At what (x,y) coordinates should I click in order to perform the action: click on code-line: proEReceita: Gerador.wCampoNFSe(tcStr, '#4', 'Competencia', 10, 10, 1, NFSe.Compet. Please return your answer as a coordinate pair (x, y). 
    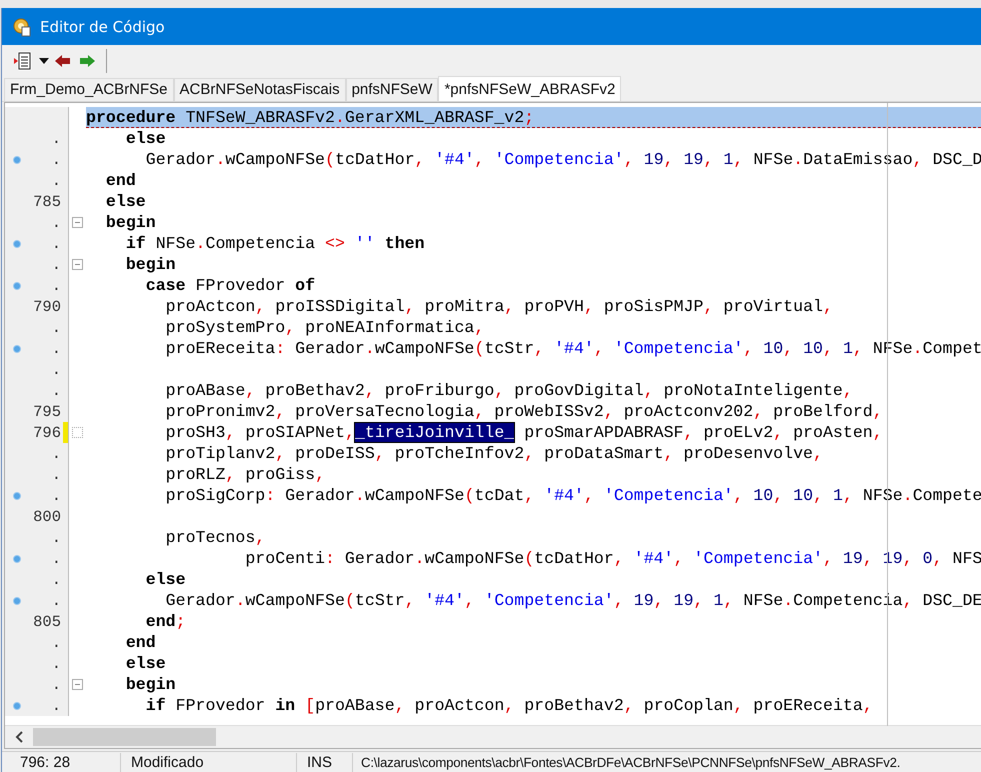
    Looking at the image, I should click on (572, 348).